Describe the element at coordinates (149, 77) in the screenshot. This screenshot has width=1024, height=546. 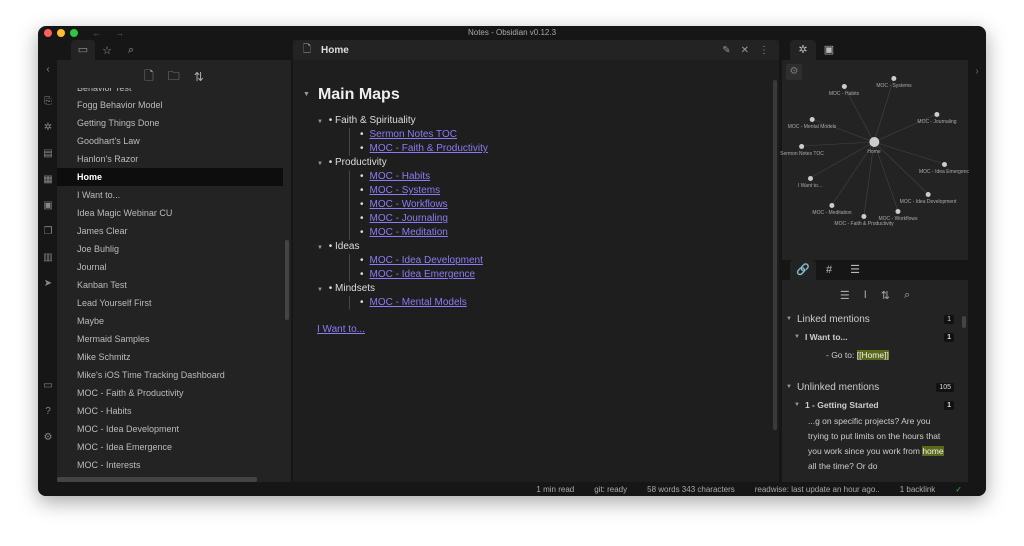
I see `new-note-icon: 🗋` at that location.